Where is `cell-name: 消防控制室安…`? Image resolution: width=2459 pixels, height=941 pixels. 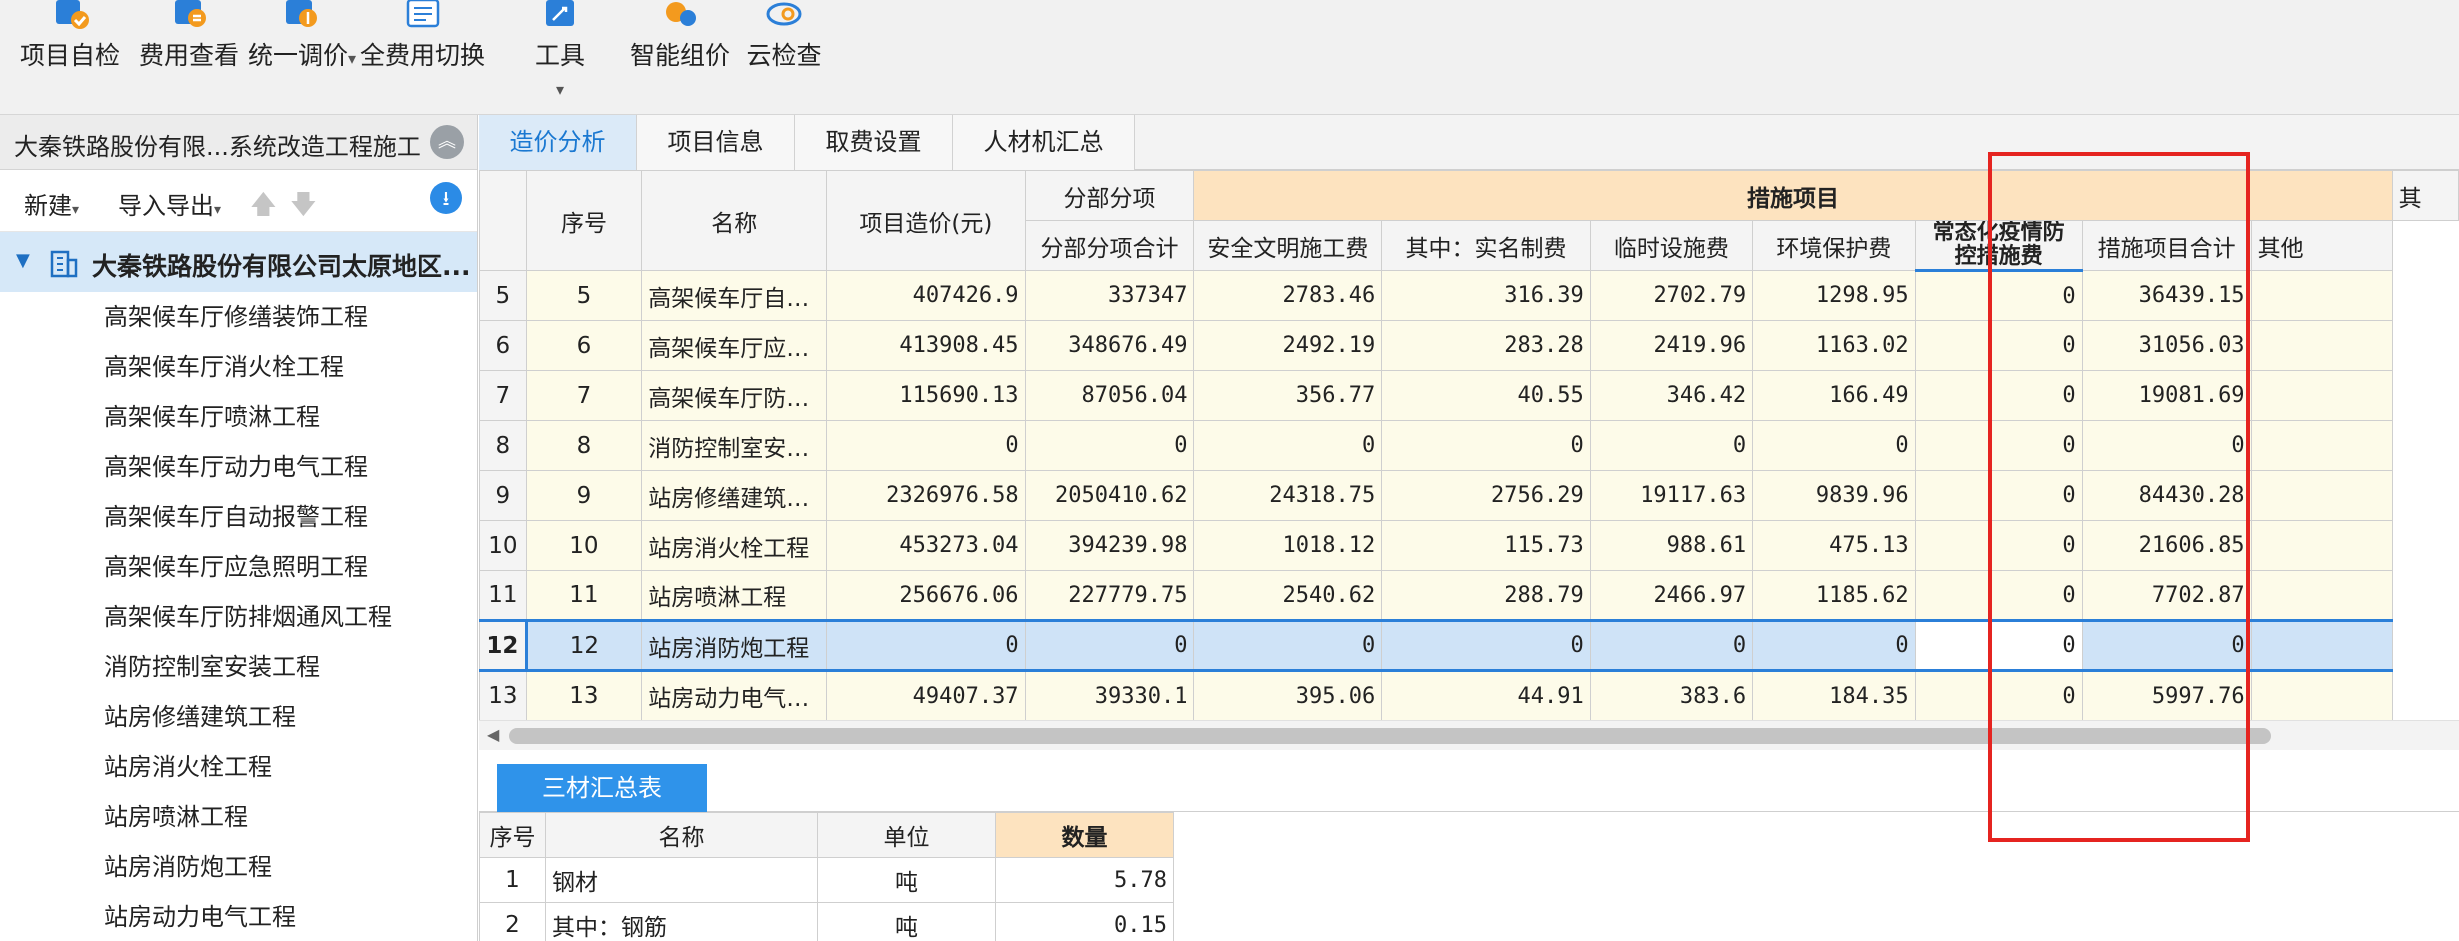
cell-name: 消防控制室安… is located at coordinates (734, 445).